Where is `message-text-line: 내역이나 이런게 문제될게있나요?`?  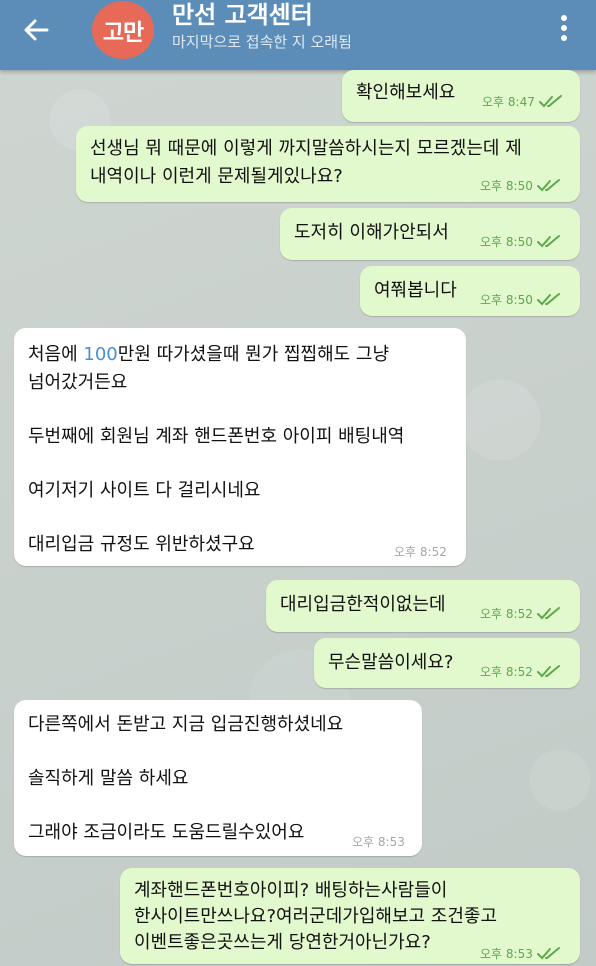 message-text-line: 내역이나 이런게 문제될게있나요? is located at coordinates (216, 176).